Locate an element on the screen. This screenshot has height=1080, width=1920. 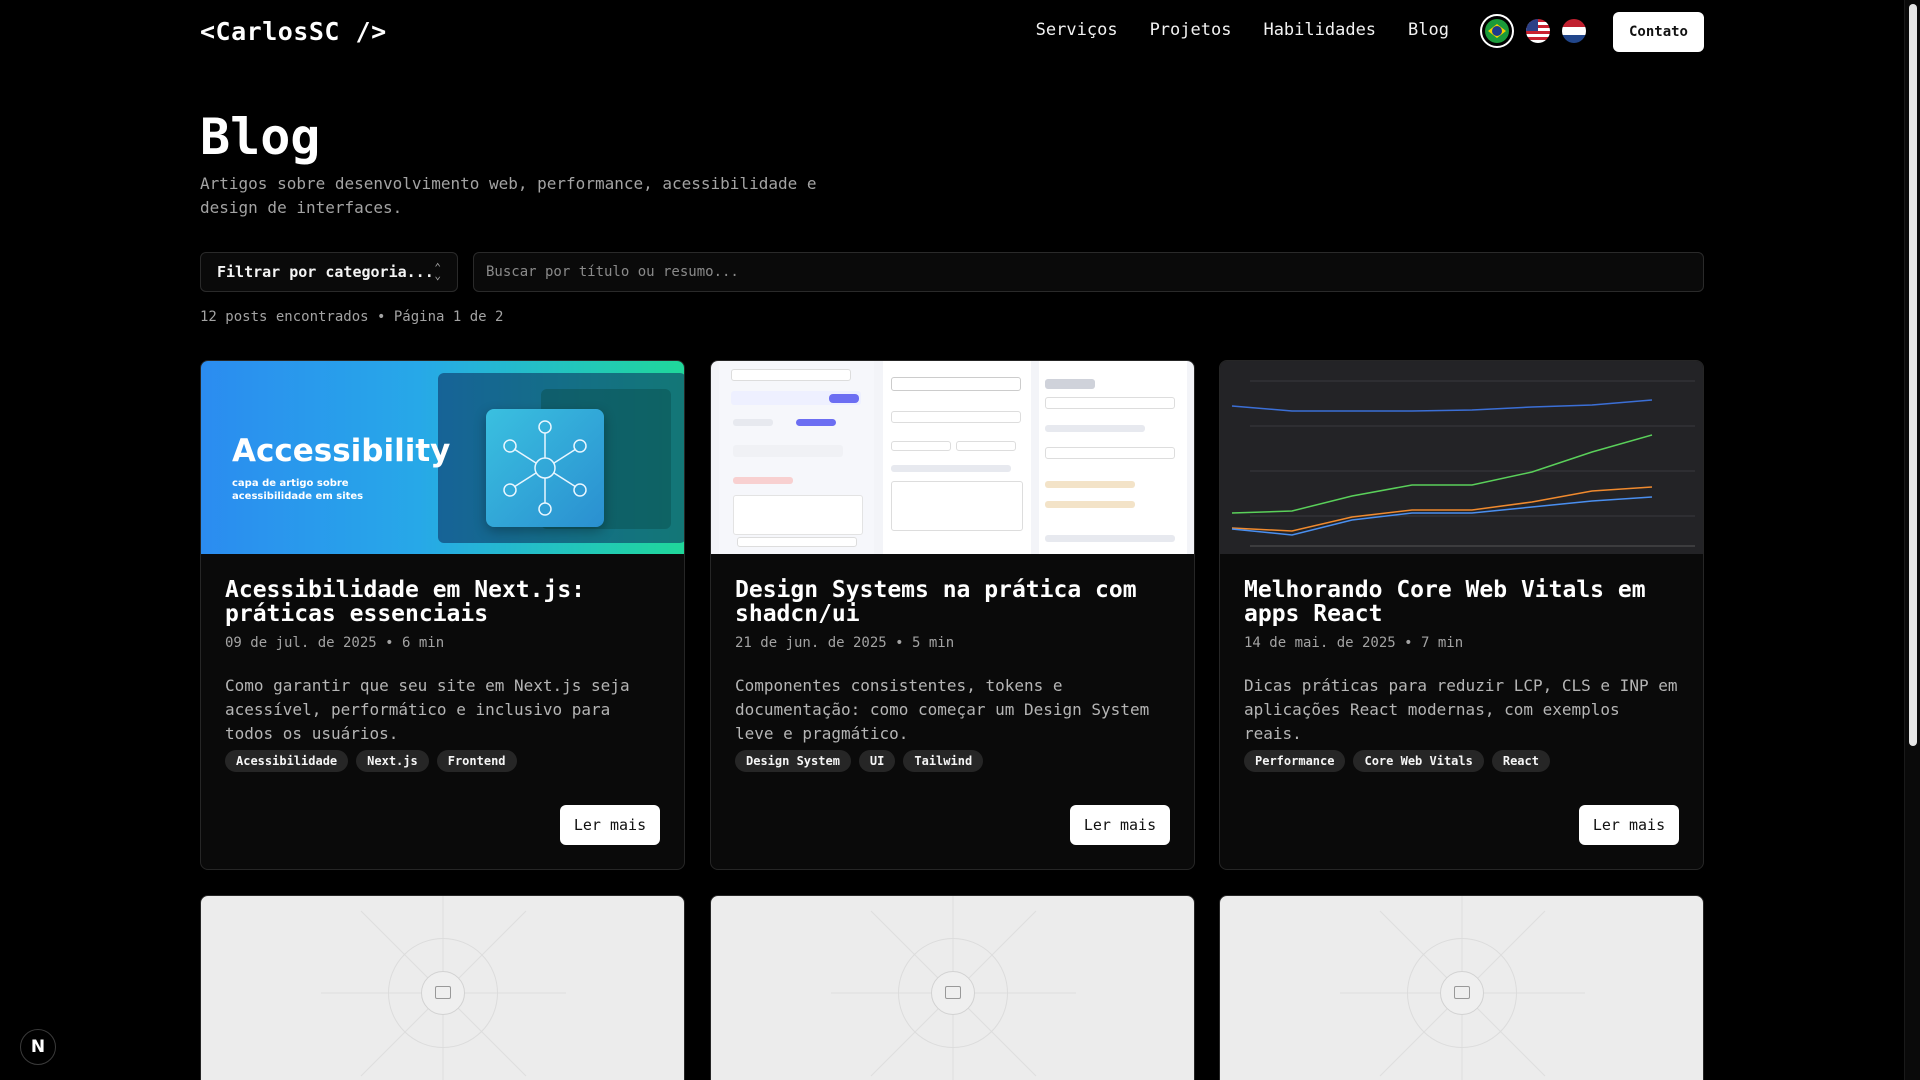
post-tags: Acessibilidade Next.js Frontend is located at coordinates (442, 761).